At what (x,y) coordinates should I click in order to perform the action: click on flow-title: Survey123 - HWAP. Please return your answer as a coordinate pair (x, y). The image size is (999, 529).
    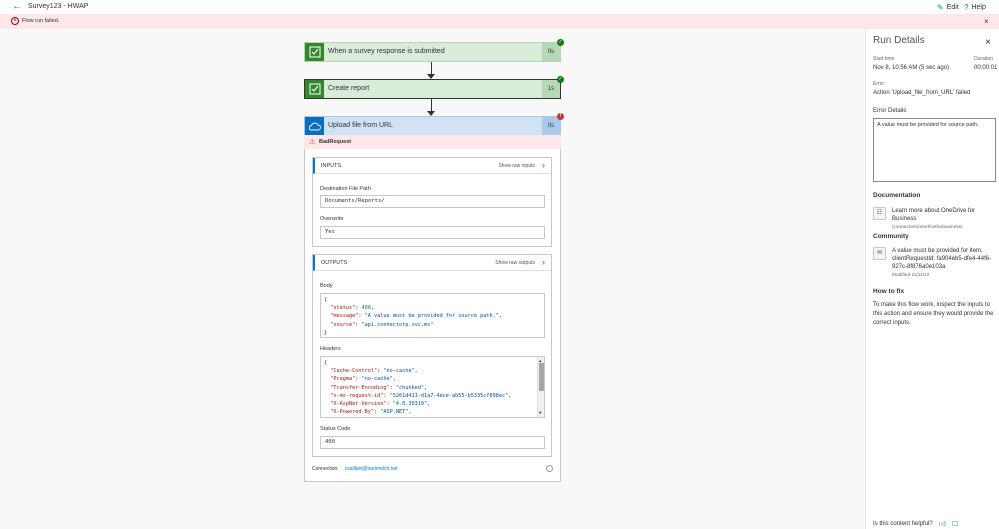
    Looking at the image, I should click on (58, 6).